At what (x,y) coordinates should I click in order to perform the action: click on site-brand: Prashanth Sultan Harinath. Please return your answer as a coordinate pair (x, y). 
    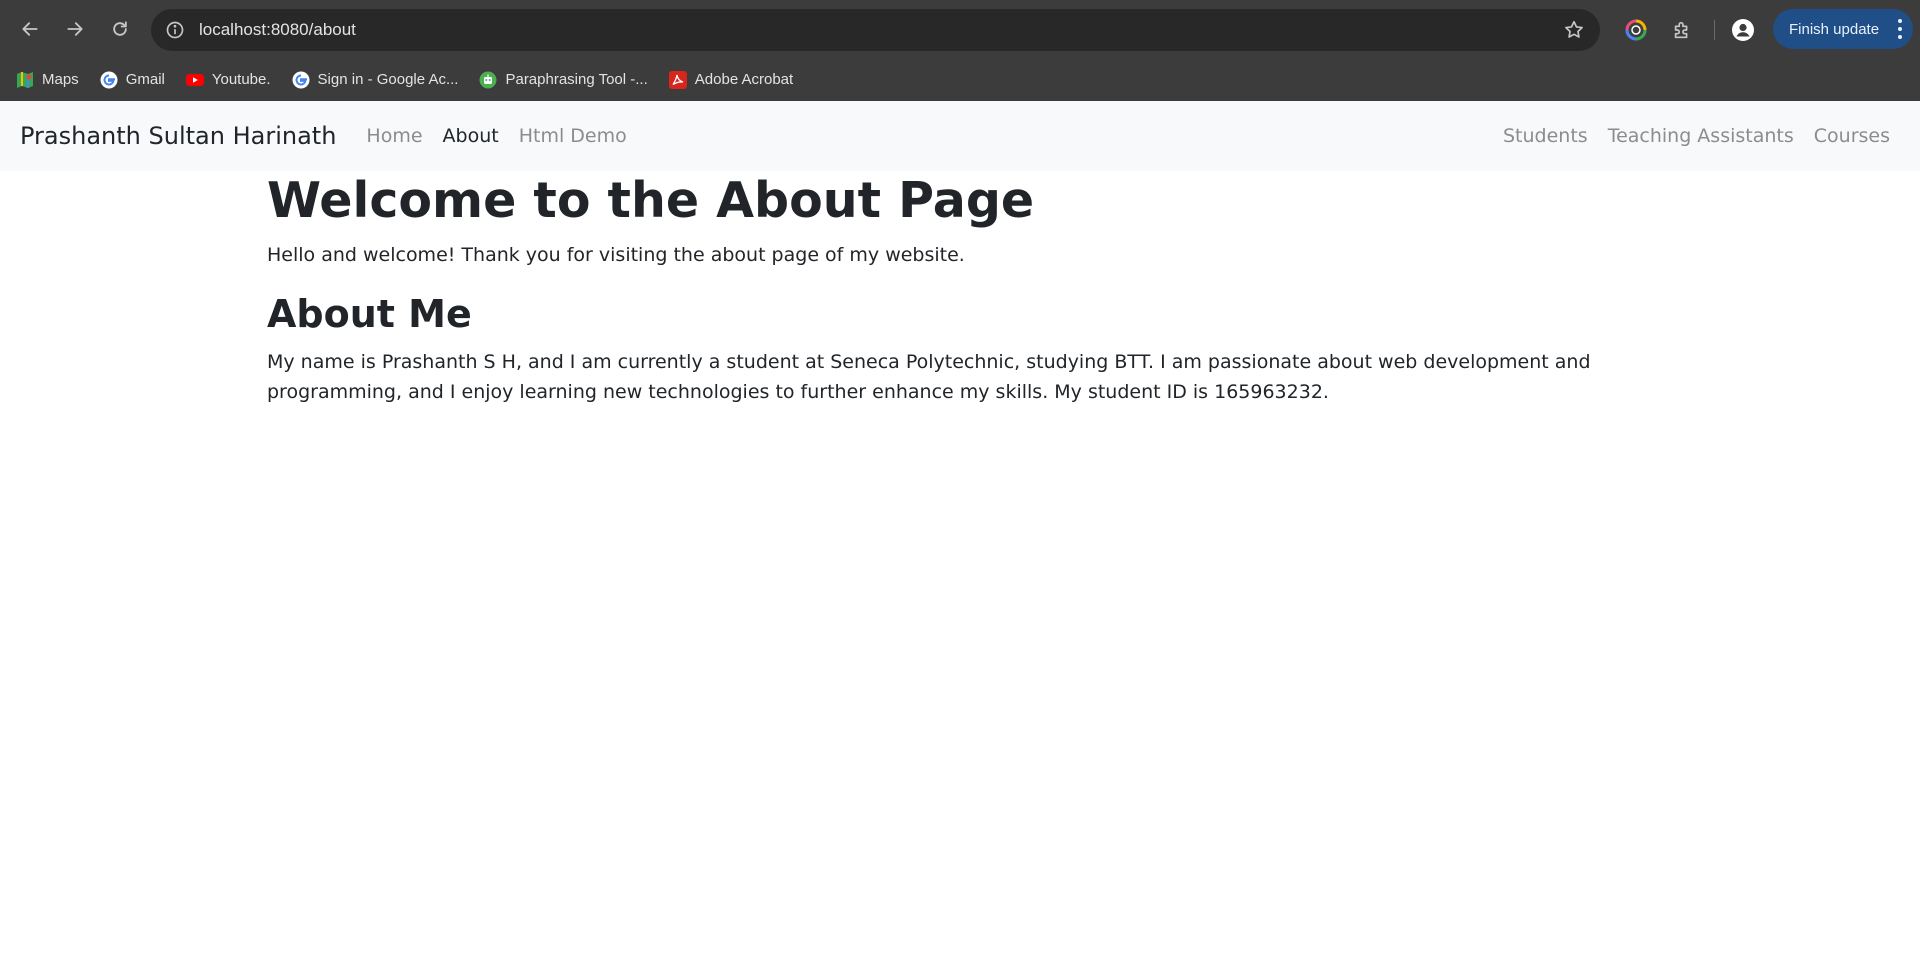
    Looking at the image, I should click on (178, 136).